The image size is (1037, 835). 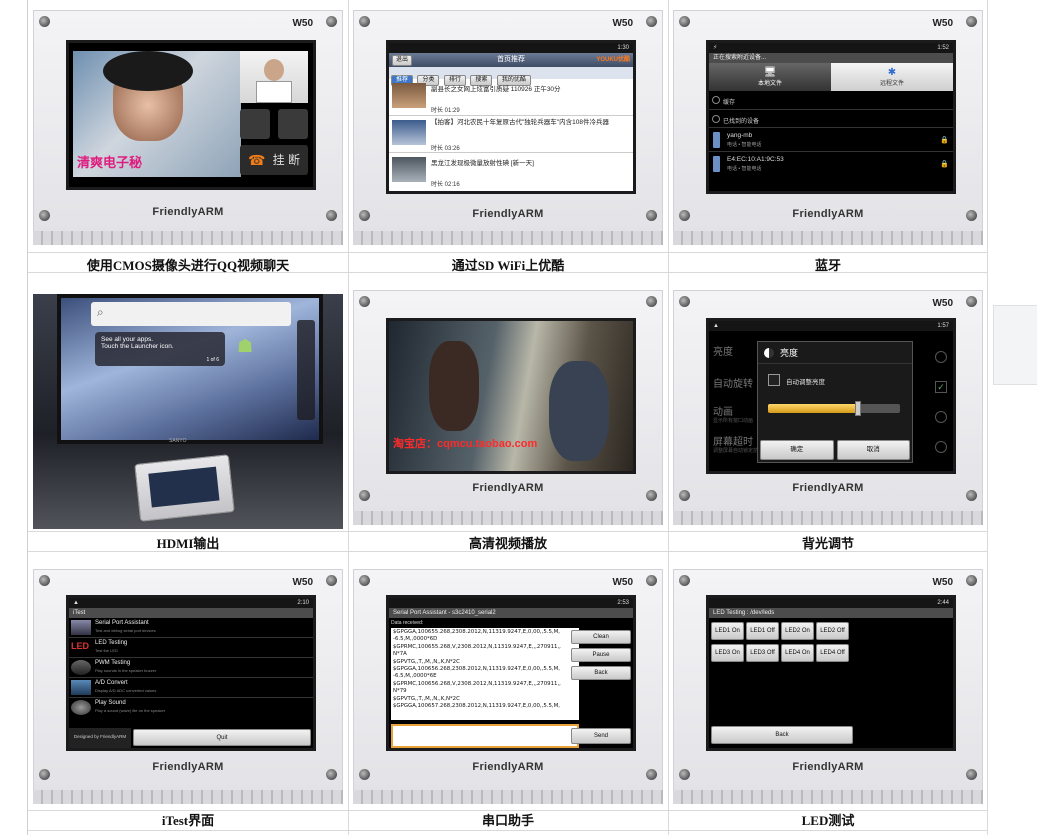 I want to click on bluetooth-icon: ✱, so click(x=892, y=72).